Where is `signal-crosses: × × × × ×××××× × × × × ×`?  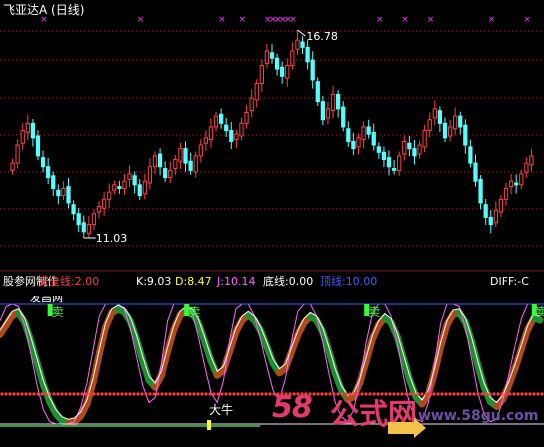 signal-crosses: × × × × ×××××× × × × × × is located at coordinates (285, 20).